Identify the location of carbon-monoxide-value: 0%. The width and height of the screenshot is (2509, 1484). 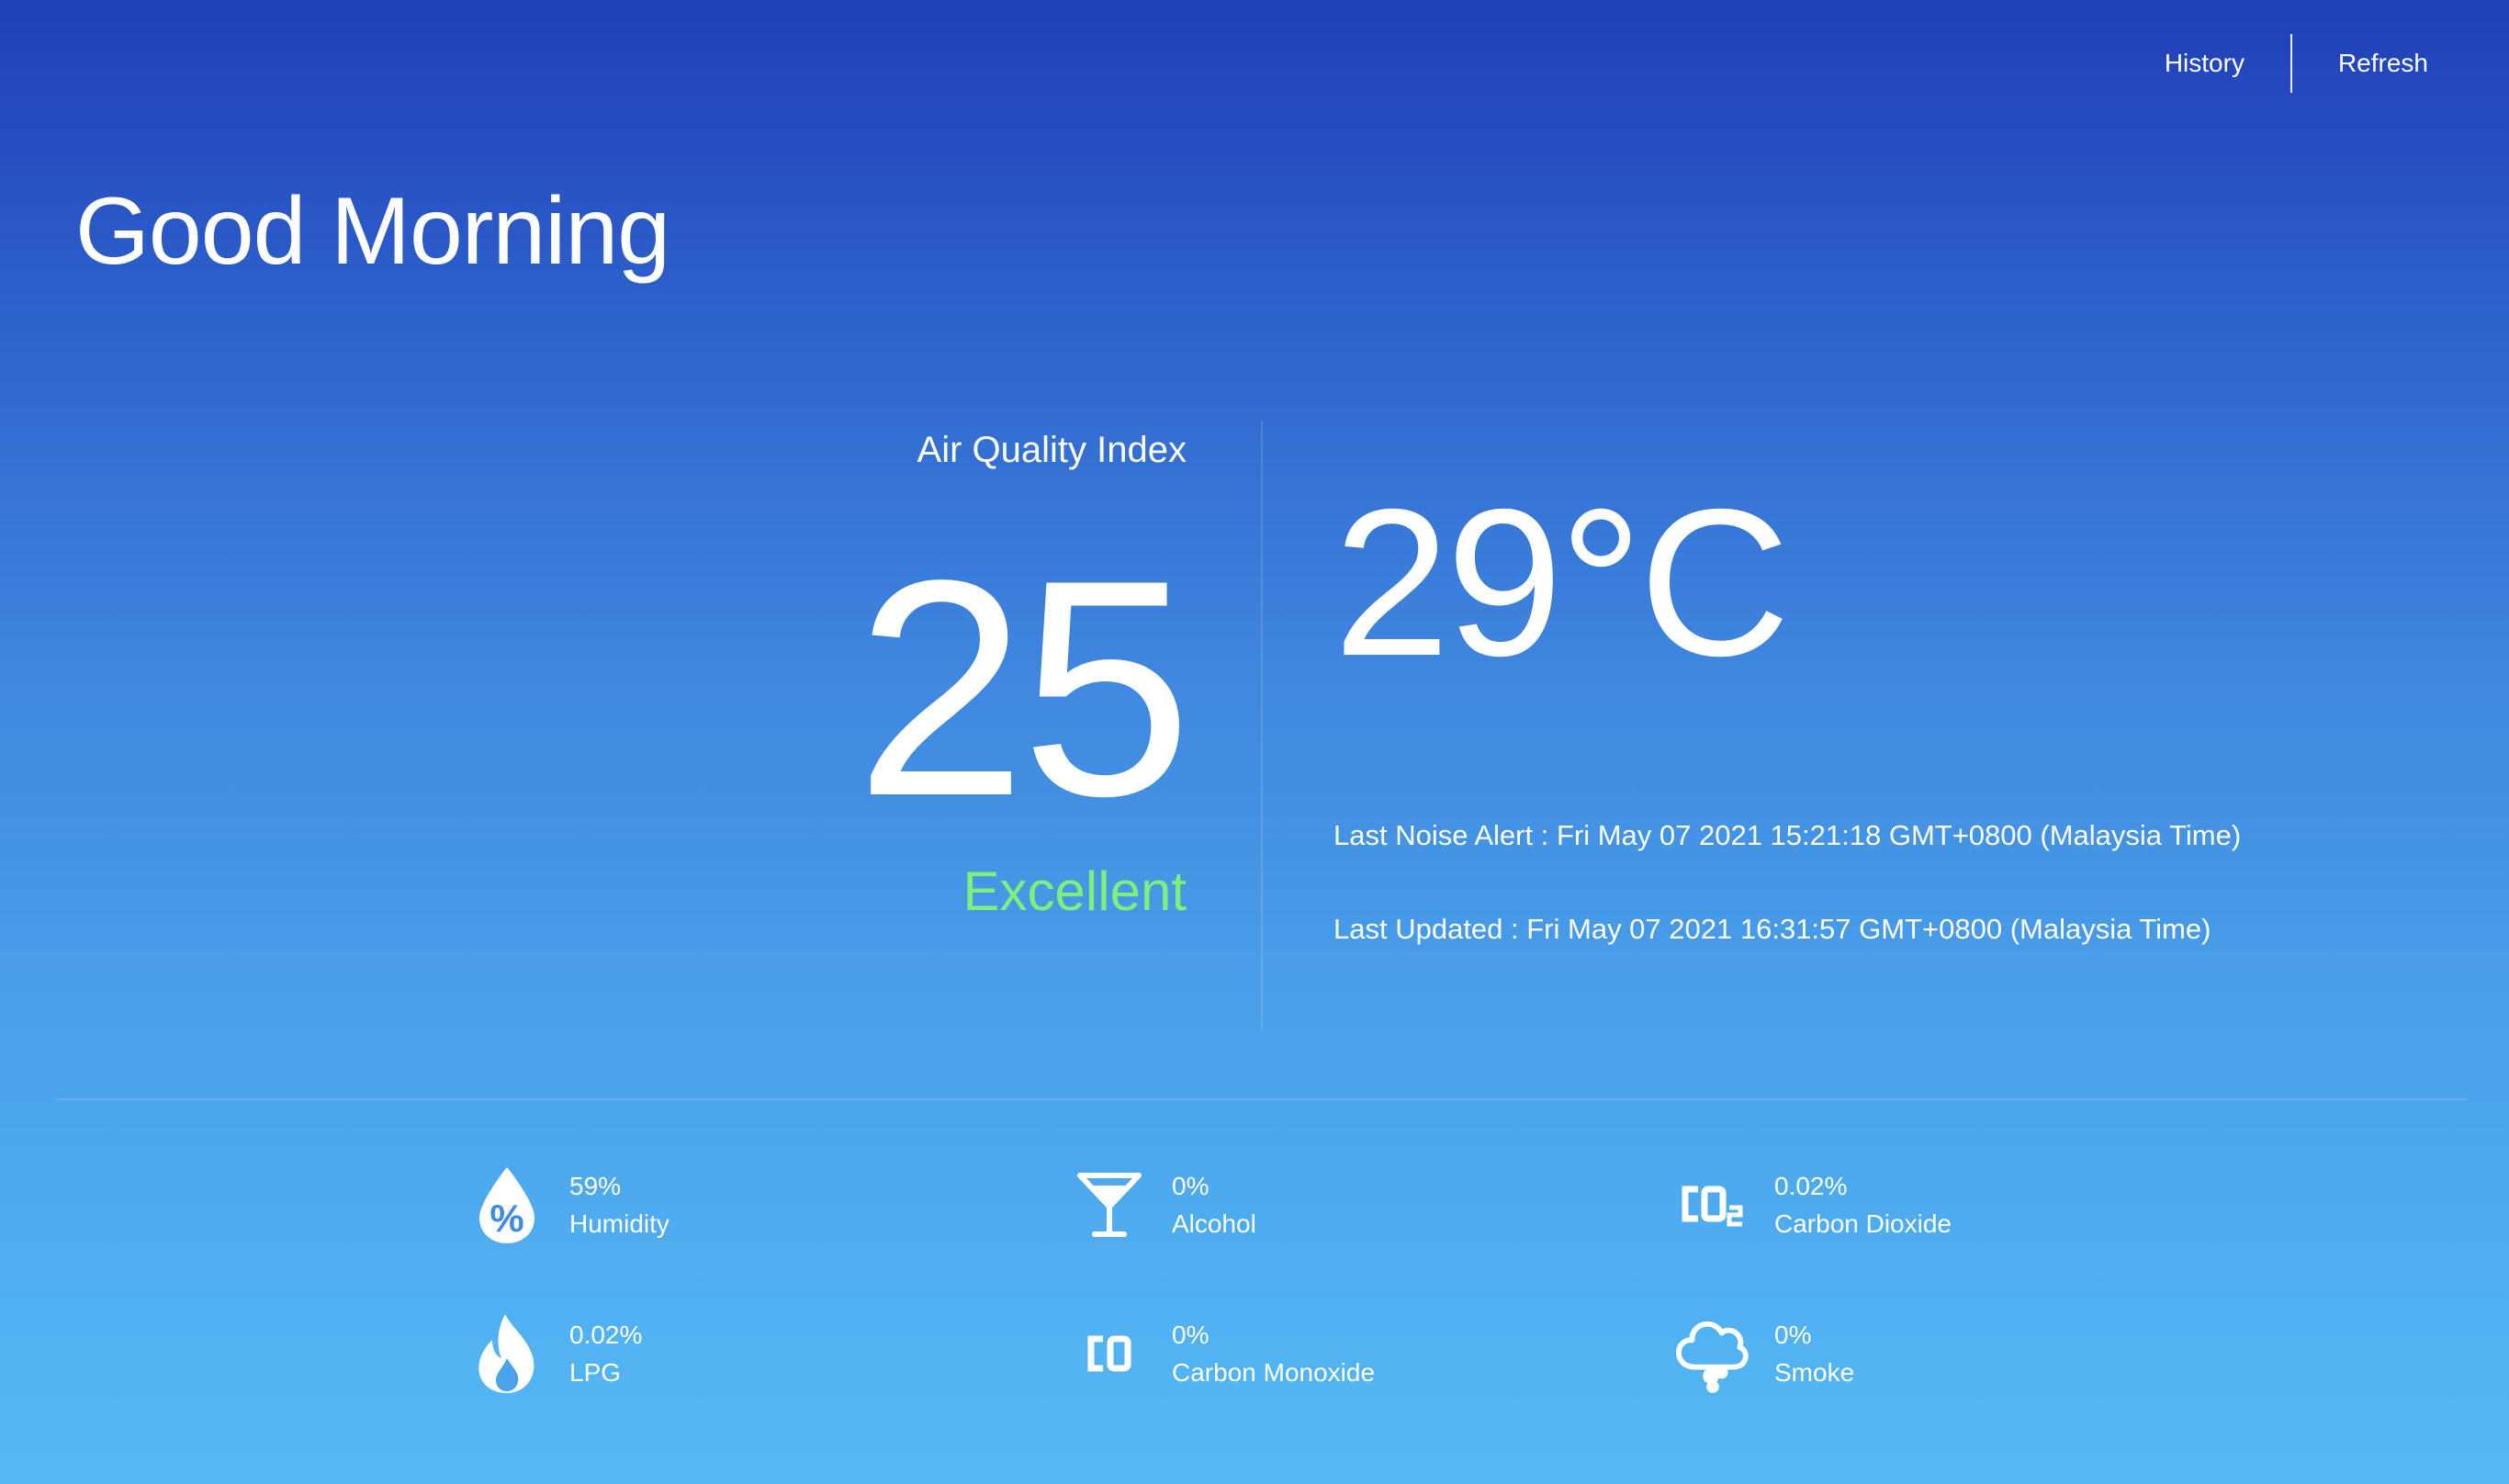
(1190, 1335).